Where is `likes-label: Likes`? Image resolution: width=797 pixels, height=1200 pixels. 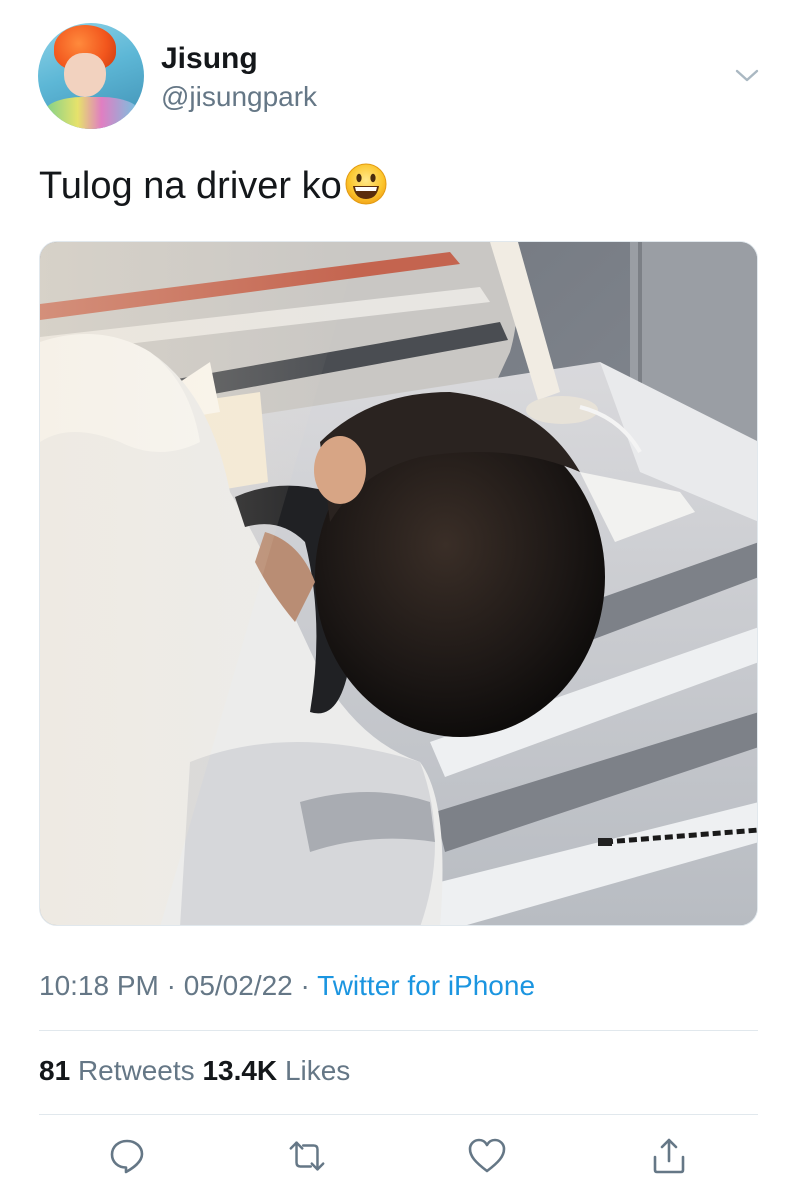 likes-label: Likes is located at coordinates (317, 1070).